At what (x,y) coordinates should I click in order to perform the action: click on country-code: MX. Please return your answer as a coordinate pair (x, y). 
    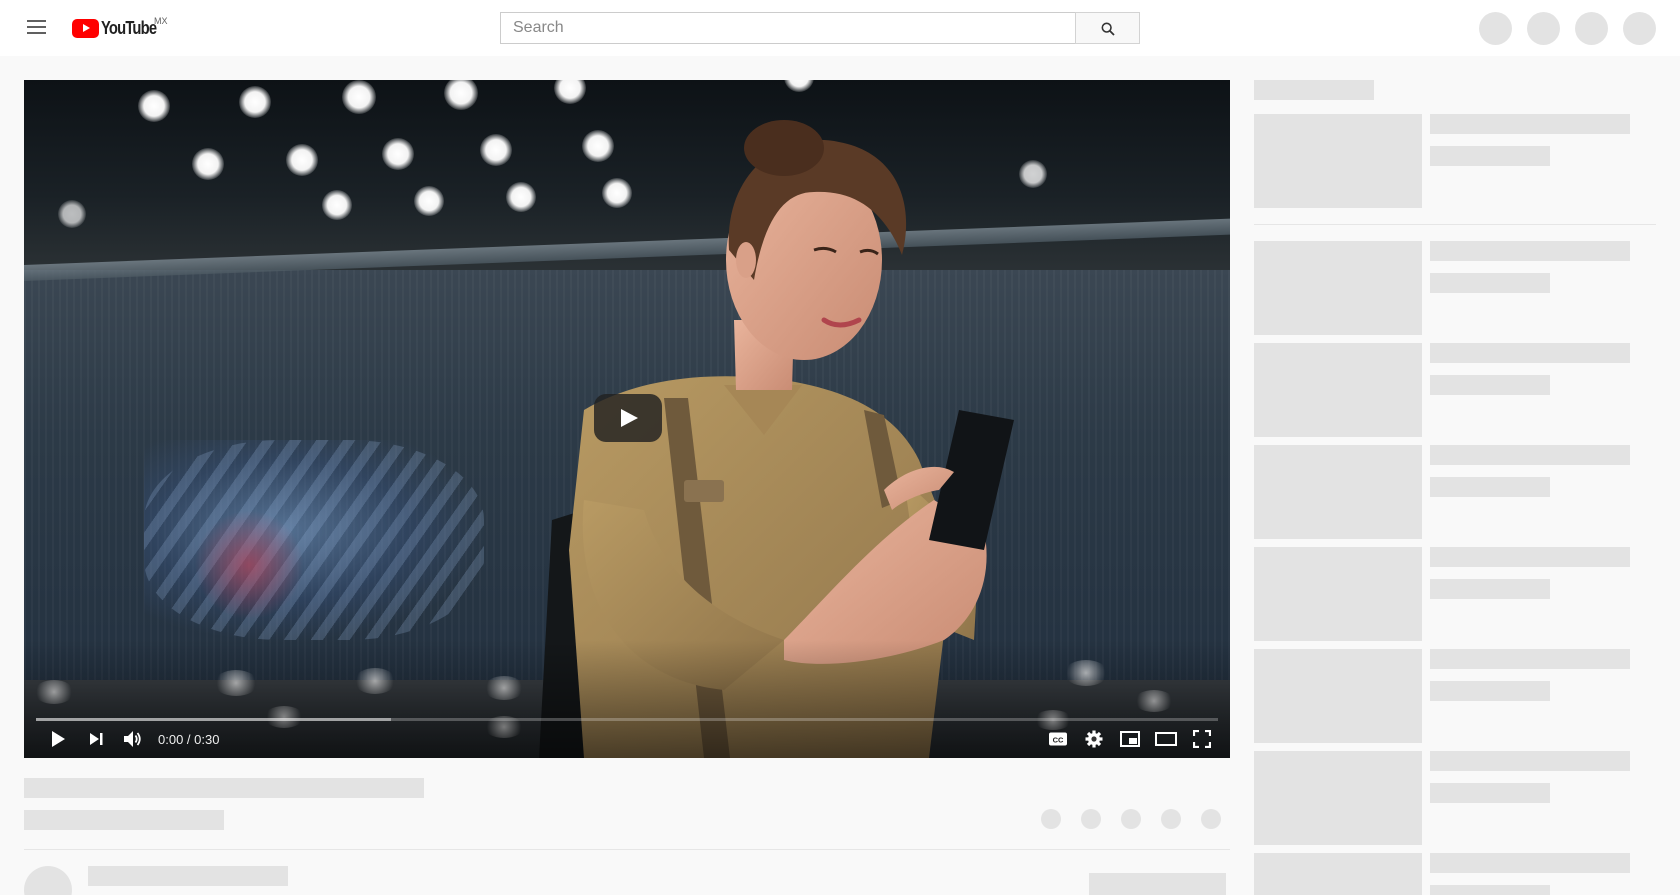
    Looking at the image, I should click on (161, 21).